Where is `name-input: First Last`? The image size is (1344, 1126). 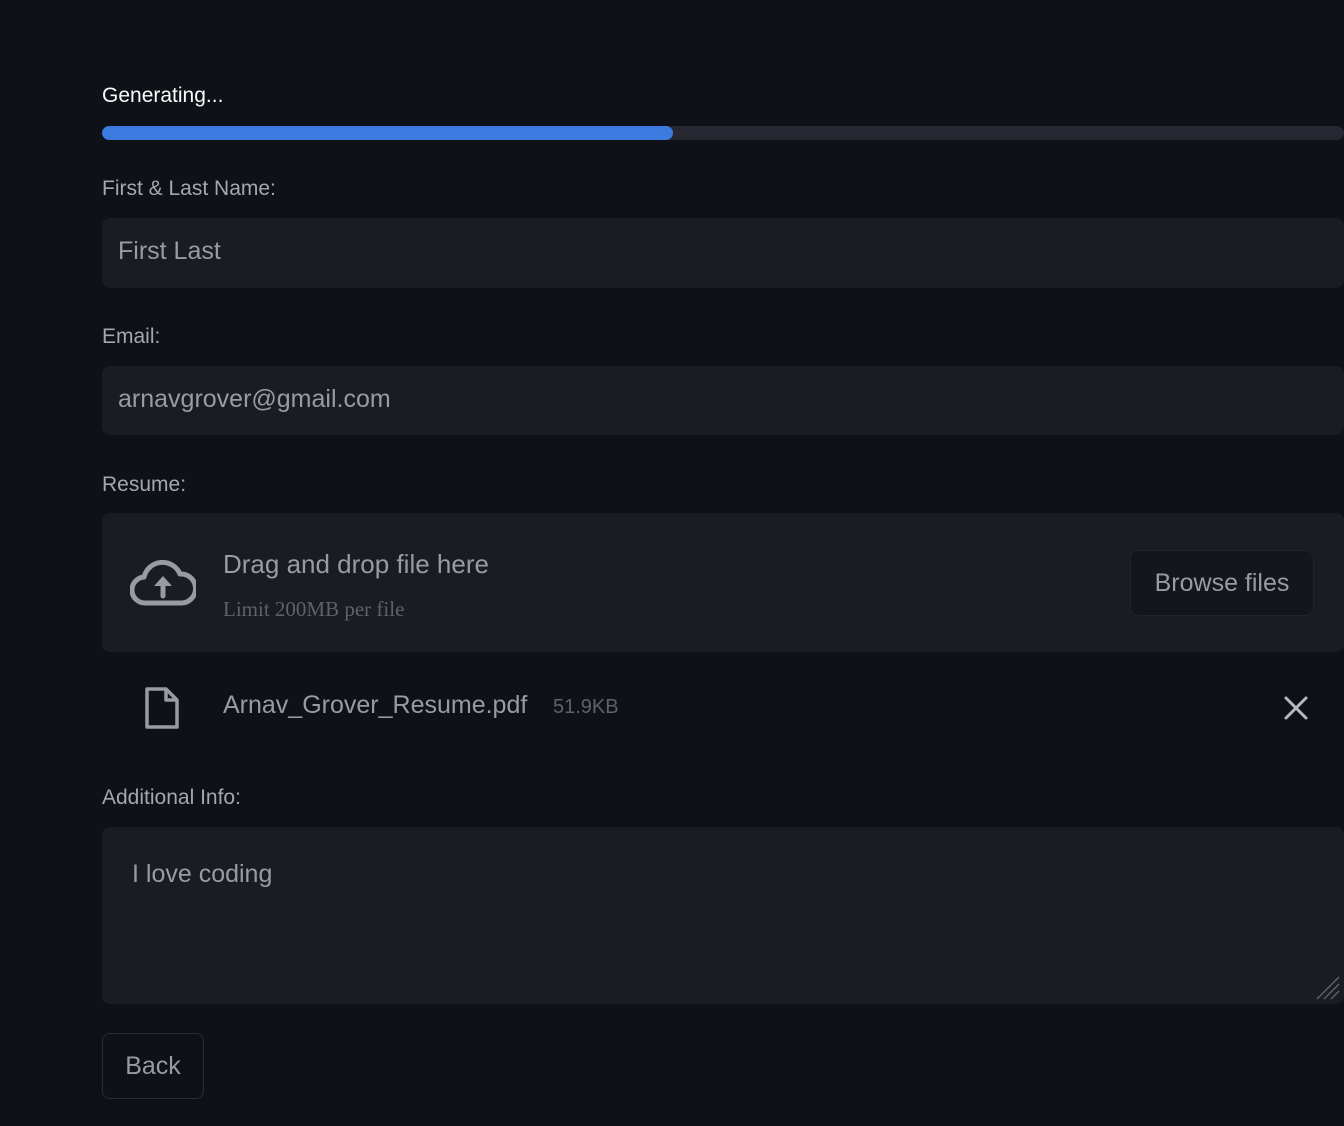
name-input: First Last is located at coordinates (723, 253).